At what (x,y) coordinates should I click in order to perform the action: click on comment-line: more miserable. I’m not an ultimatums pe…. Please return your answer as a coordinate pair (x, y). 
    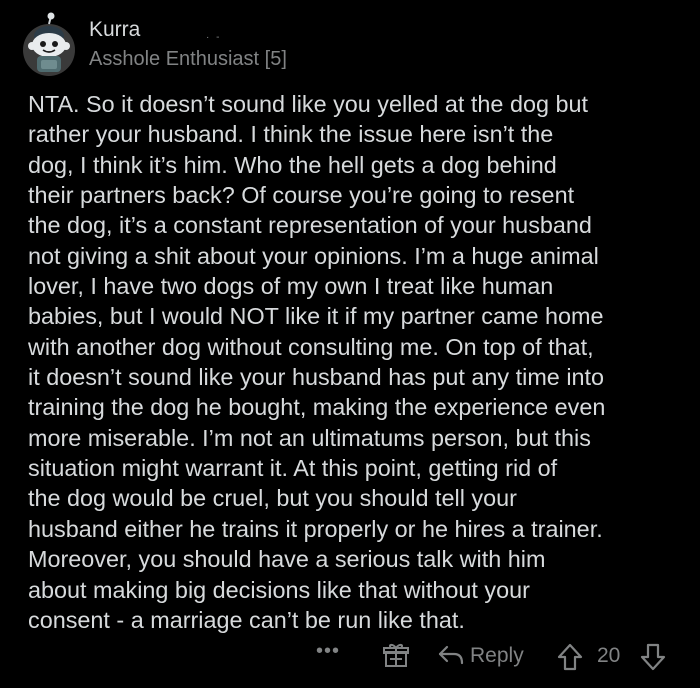
    Looking at the image, I should click on (309, 437).